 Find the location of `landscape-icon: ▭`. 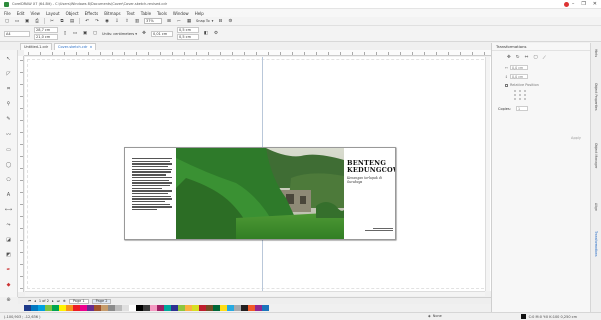

landscape-icon: ▭ is located at coordinates (75, 34).